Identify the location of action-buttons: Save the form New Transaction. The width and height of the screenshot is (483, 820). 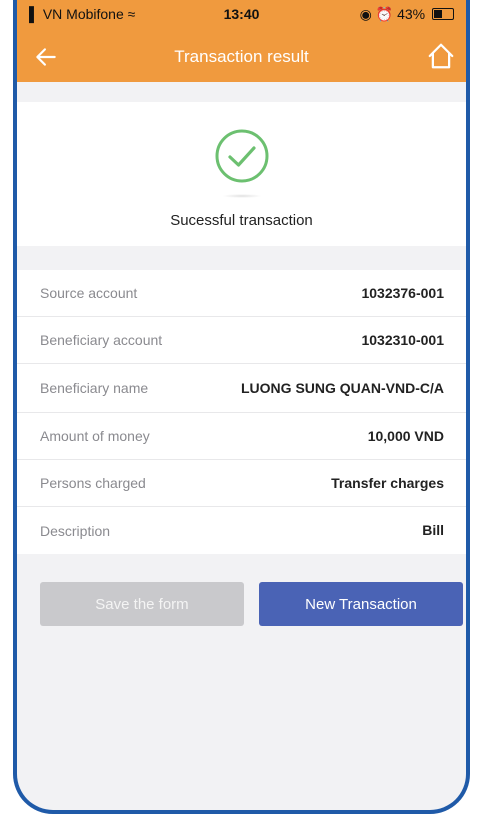
(241, 605).